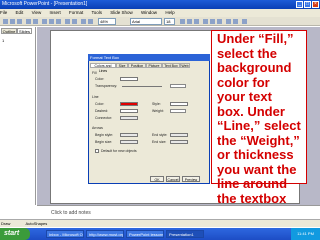 The image size is (320, 240). Describe the element at coordinates (97, 151) in the screenshot. I see `default-checkbox` at that location.